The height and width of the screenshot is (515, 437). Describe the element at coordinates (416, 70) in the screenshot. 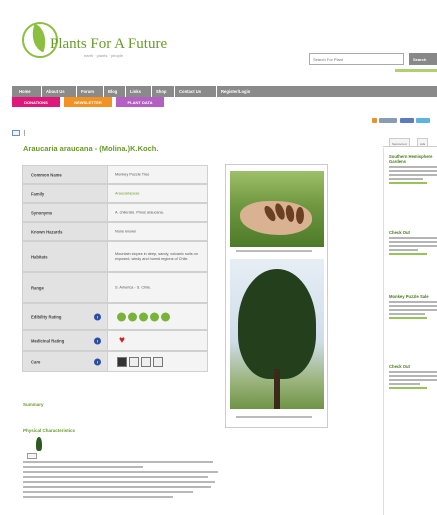

I see `advanced-search-link` at that location.